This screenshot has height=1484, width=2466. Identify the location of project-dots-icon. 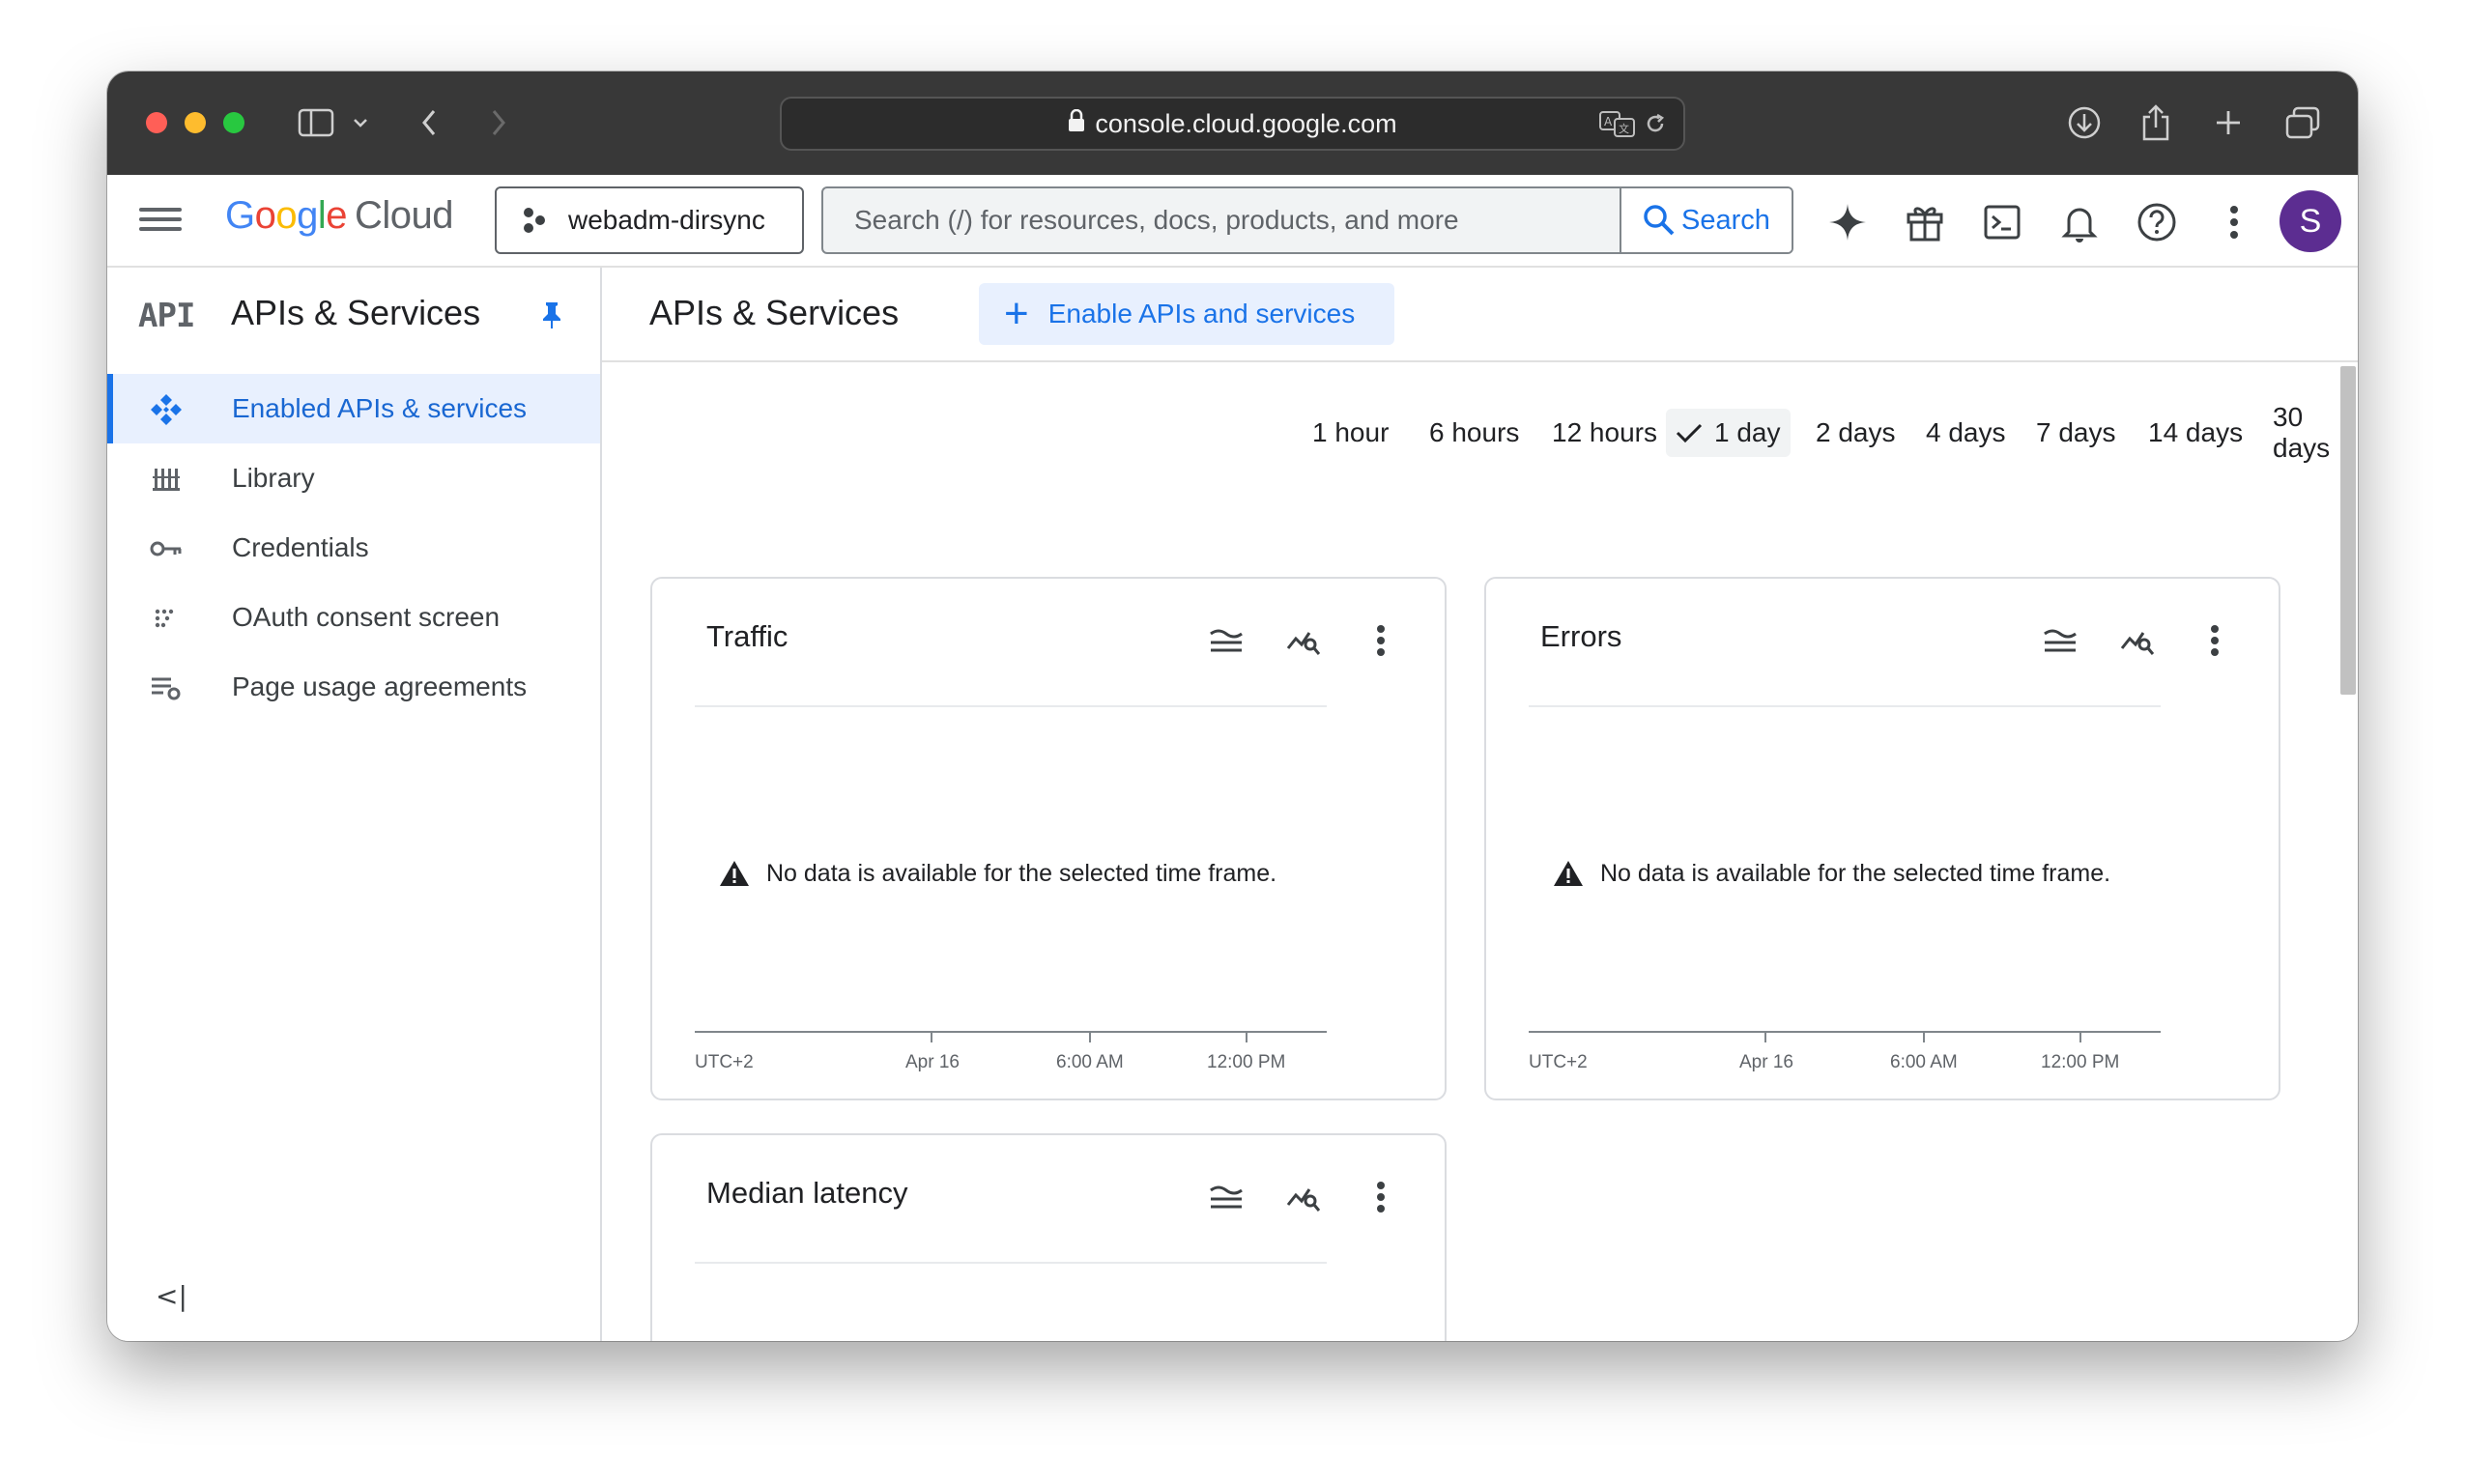
(536, 221).